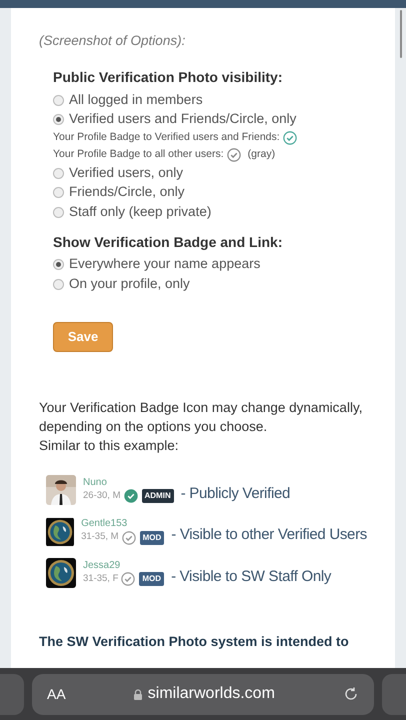 The width and height of the screenshot is (406, 720). What do you see at coordinates (126, 173) in the screenshot?
I see `radio-label: Verified users, only` at bounding box center [126, 173].